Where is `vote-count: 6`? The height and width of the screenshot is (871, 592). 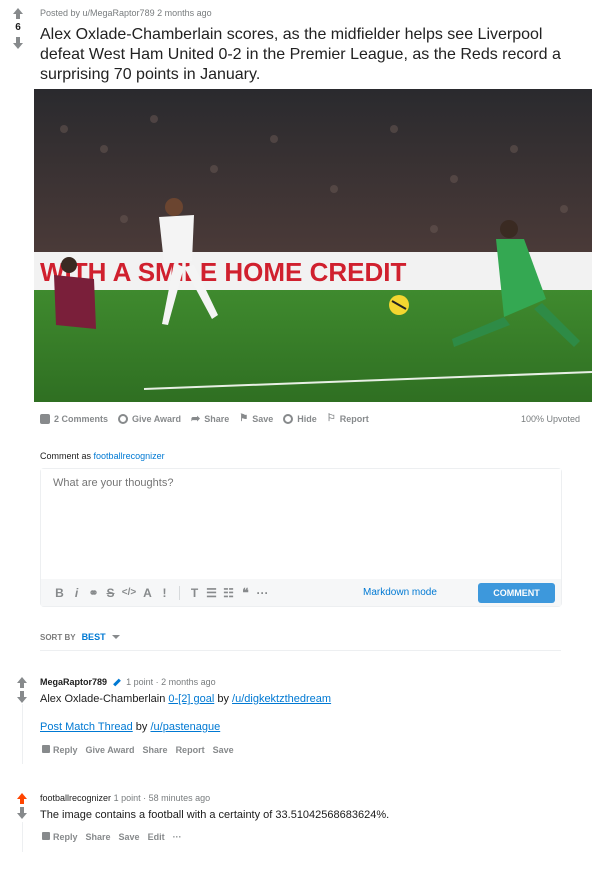
vote-count: 6 is located at coordinates (18, 27).